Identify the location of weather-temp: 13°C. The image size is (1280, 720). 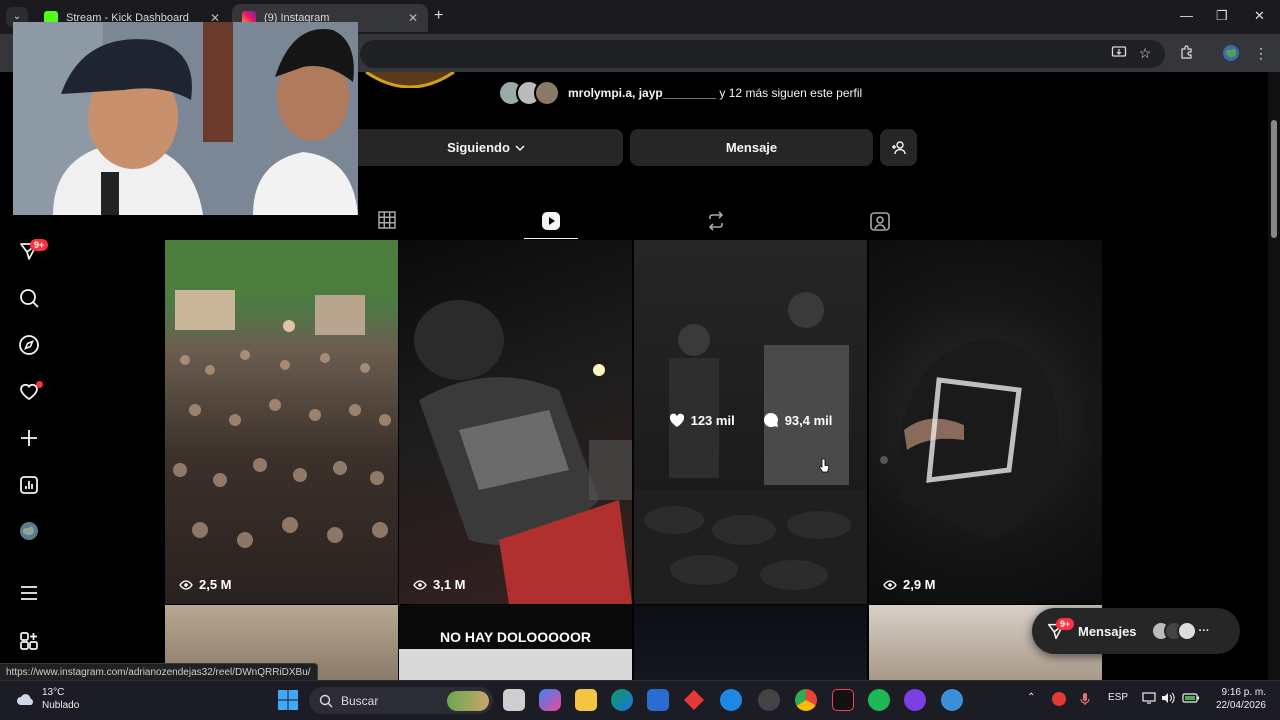
(53, 692).